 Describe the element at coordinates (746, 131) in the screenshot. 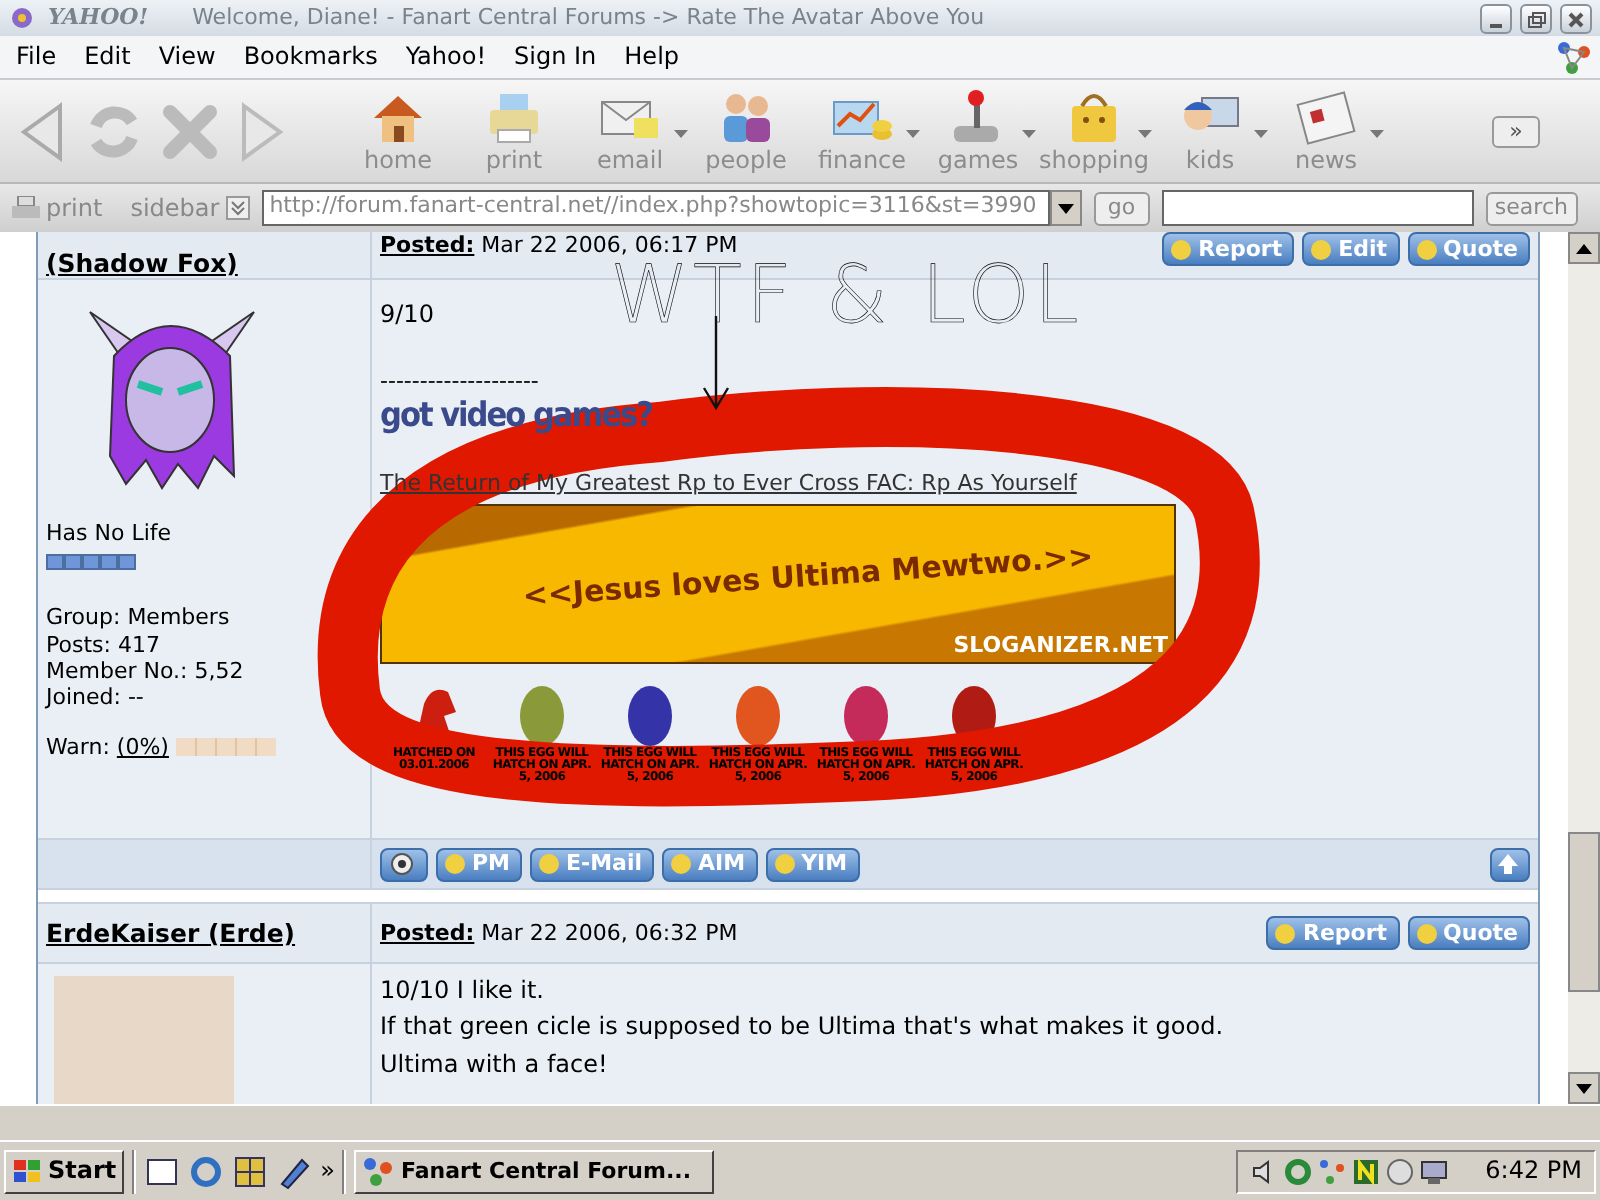

I see `toolbar-button: people` at that location.